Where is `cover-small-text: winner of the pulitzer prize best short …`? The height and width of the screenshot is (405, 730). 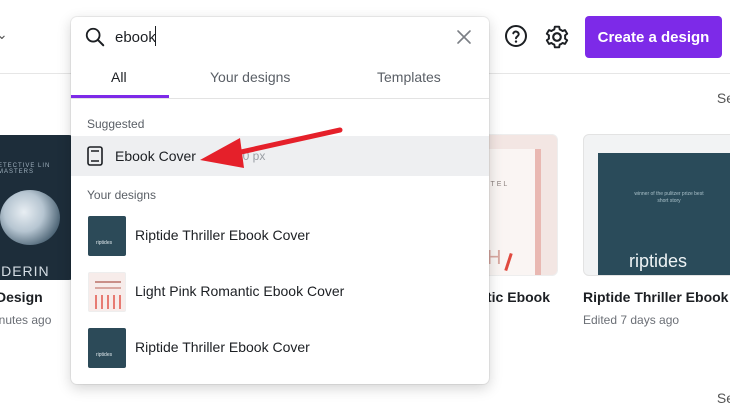
cover-small-text: winner of the pulitzer prize best short … is located at coordinates (669, 197).